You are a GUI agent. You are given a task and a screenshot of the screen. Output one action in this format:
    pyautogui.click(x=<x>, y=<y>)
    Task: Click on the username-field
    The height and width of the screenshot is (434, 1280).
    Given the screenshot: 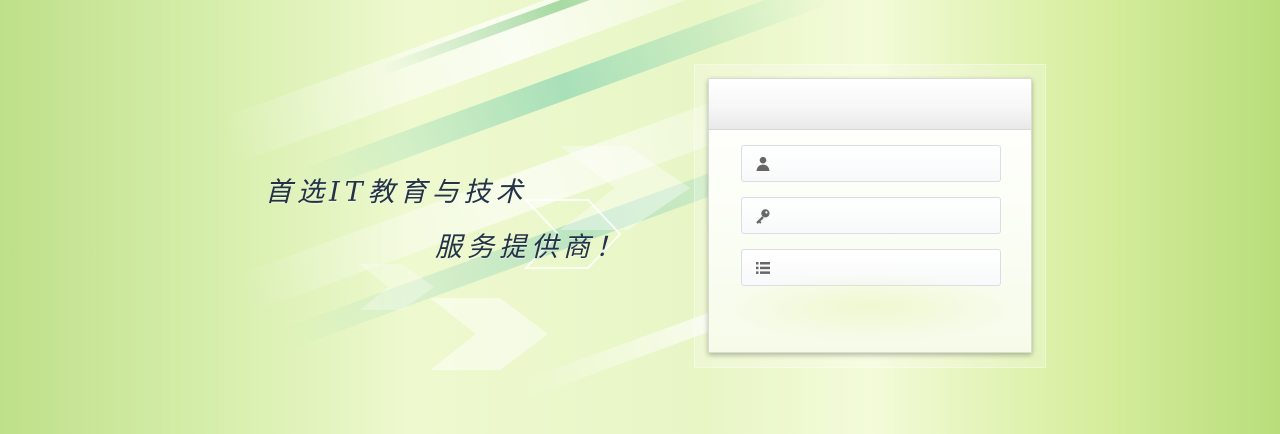 What is the action you would take?
    pyautogui.click(x=871, y=163)
    